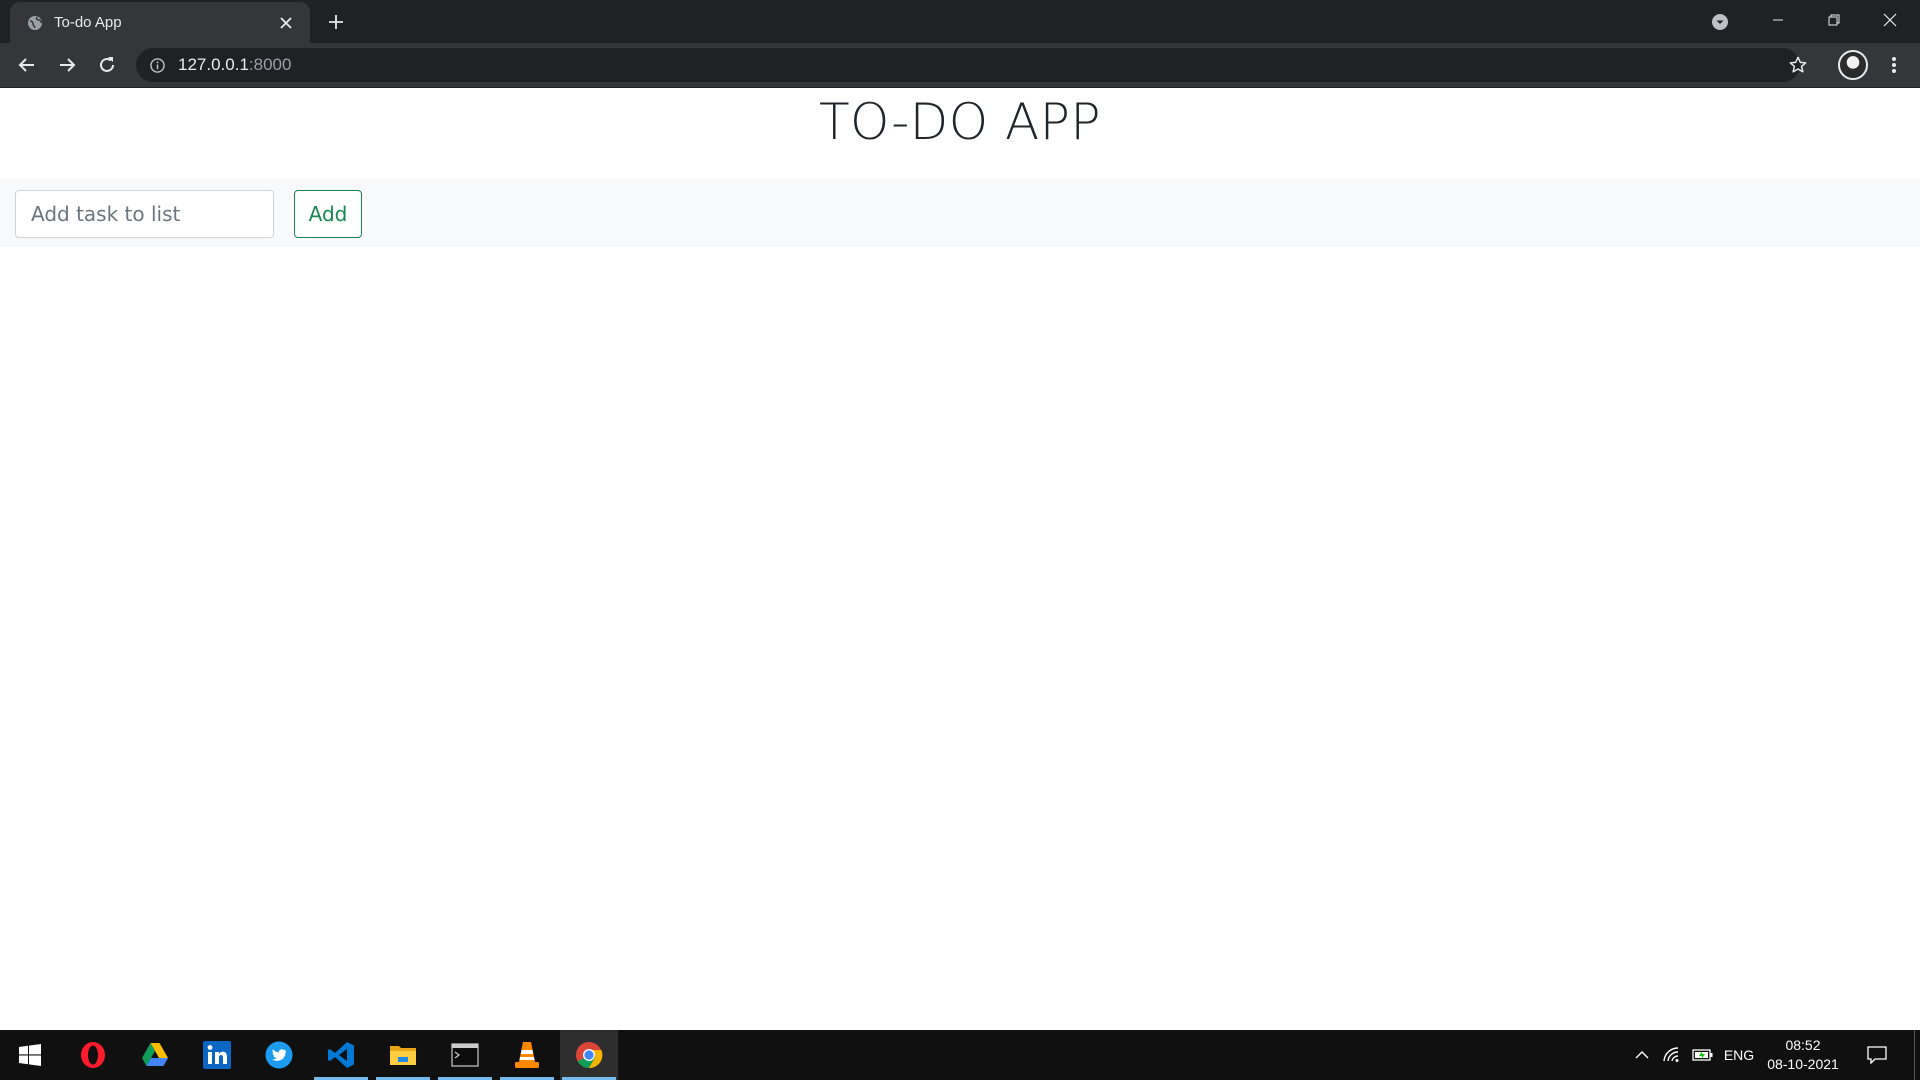 Image resolution: width=1920 pixels, height=1080 pixels. I want to click on browser-toolbar: 127.0.0.1:8000, so click(960, 65).